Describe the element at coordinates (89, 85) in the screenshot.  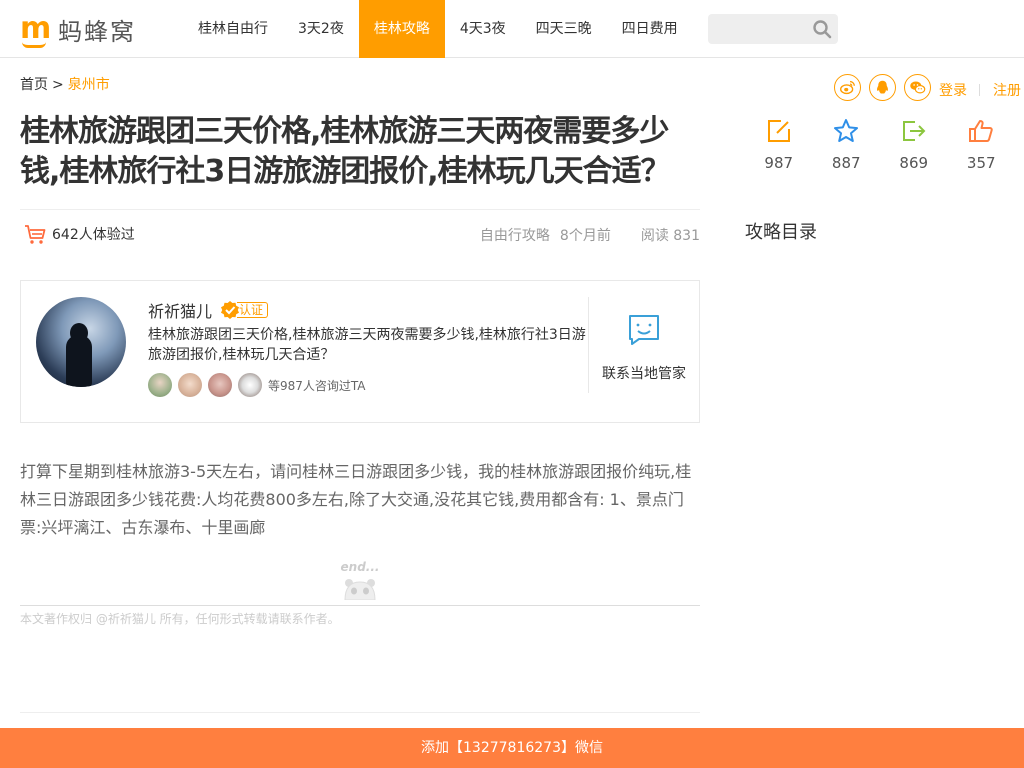
I see `breadcrumb-city: 泉州市` at that location.